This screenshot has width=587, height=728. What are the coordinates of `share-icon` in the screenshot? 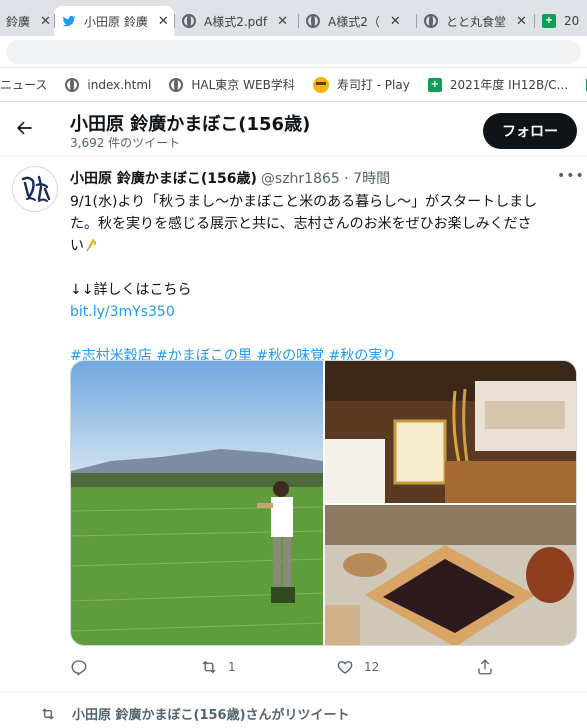 It's located at (485, 667).